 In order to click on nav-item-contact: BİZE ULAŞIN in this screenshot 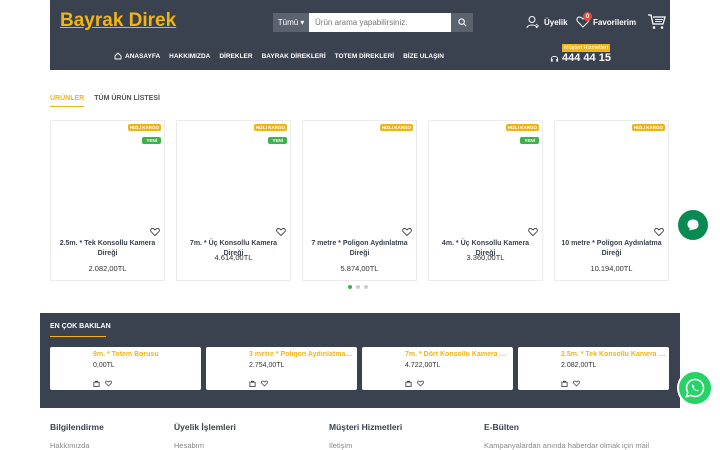, I will do `click(423, 56)`.